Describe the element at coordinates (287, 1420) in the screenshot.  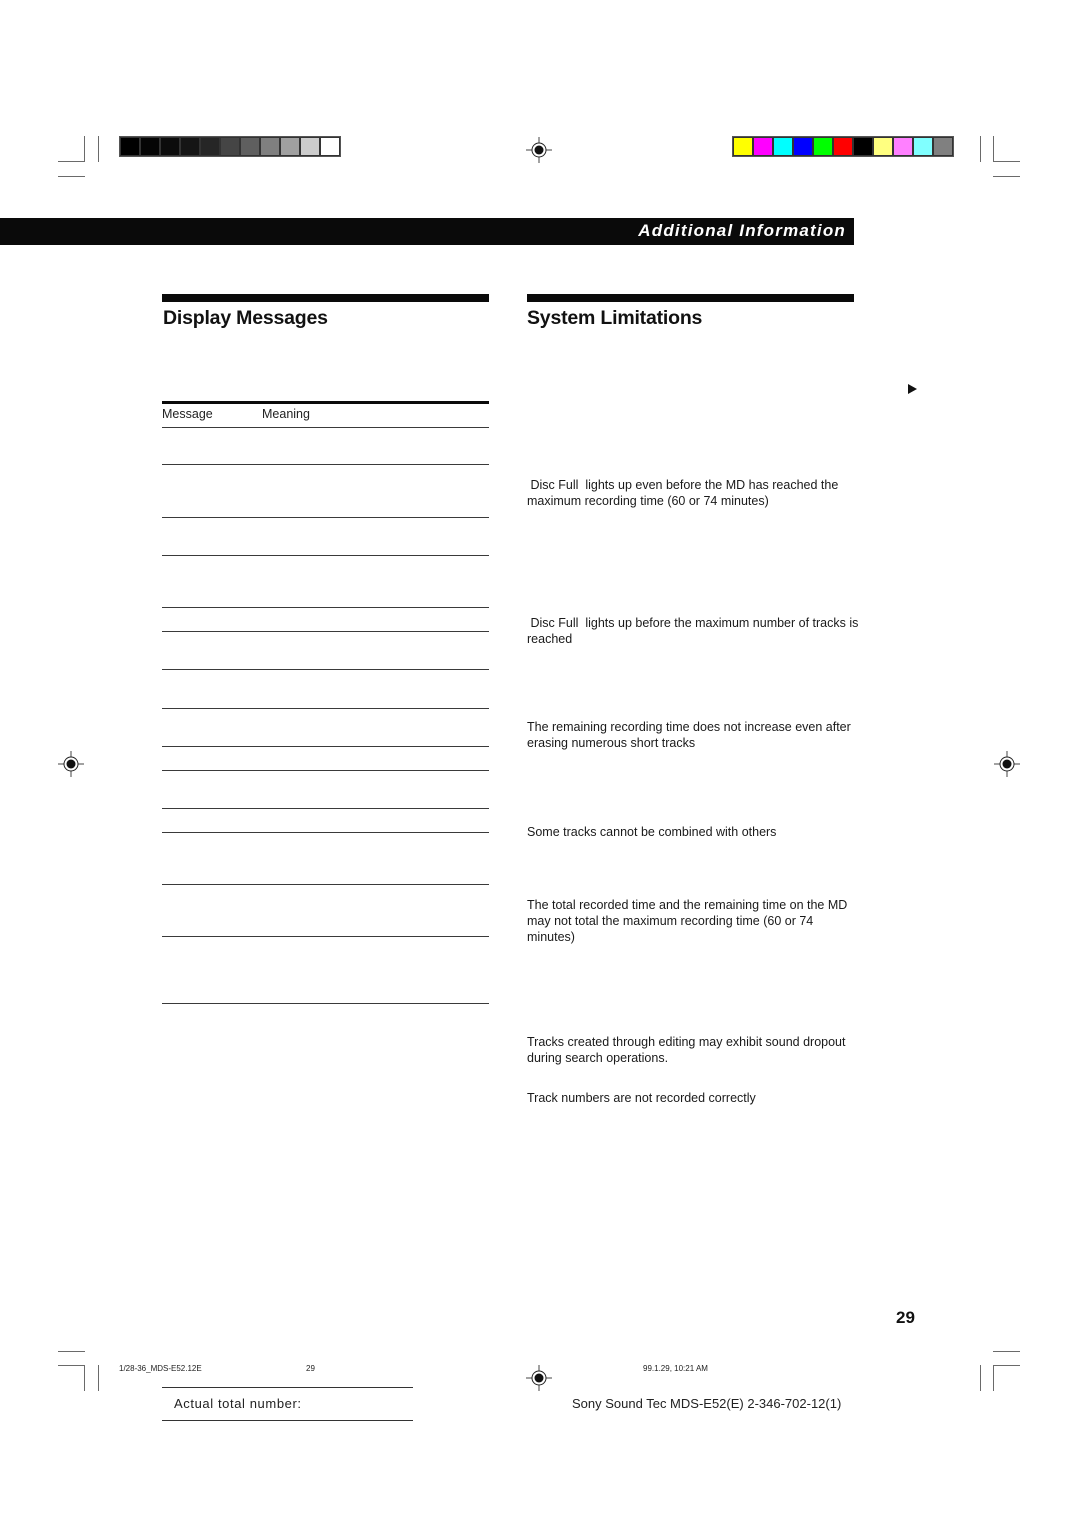
I see `footer-rule-bottom` at that location.